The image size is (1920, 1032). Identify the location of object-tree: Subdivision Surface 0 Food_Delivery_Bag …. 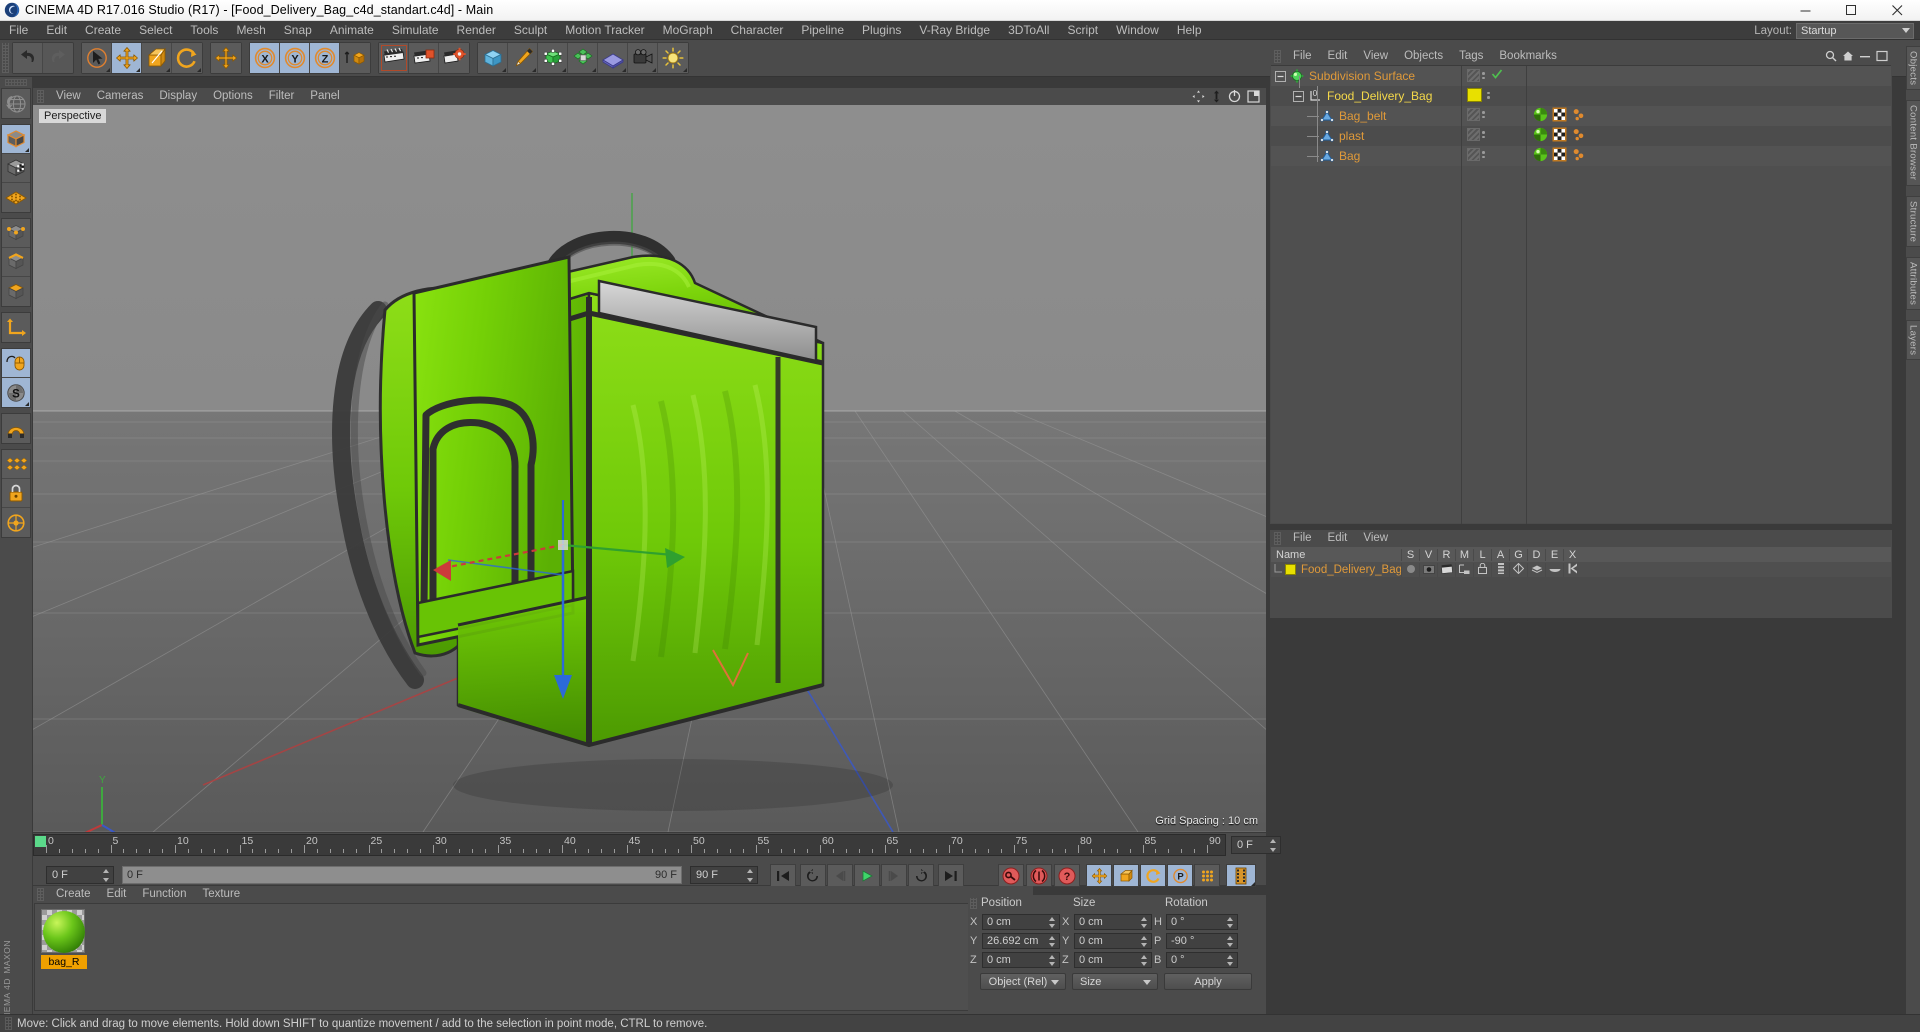
(1581, 294).